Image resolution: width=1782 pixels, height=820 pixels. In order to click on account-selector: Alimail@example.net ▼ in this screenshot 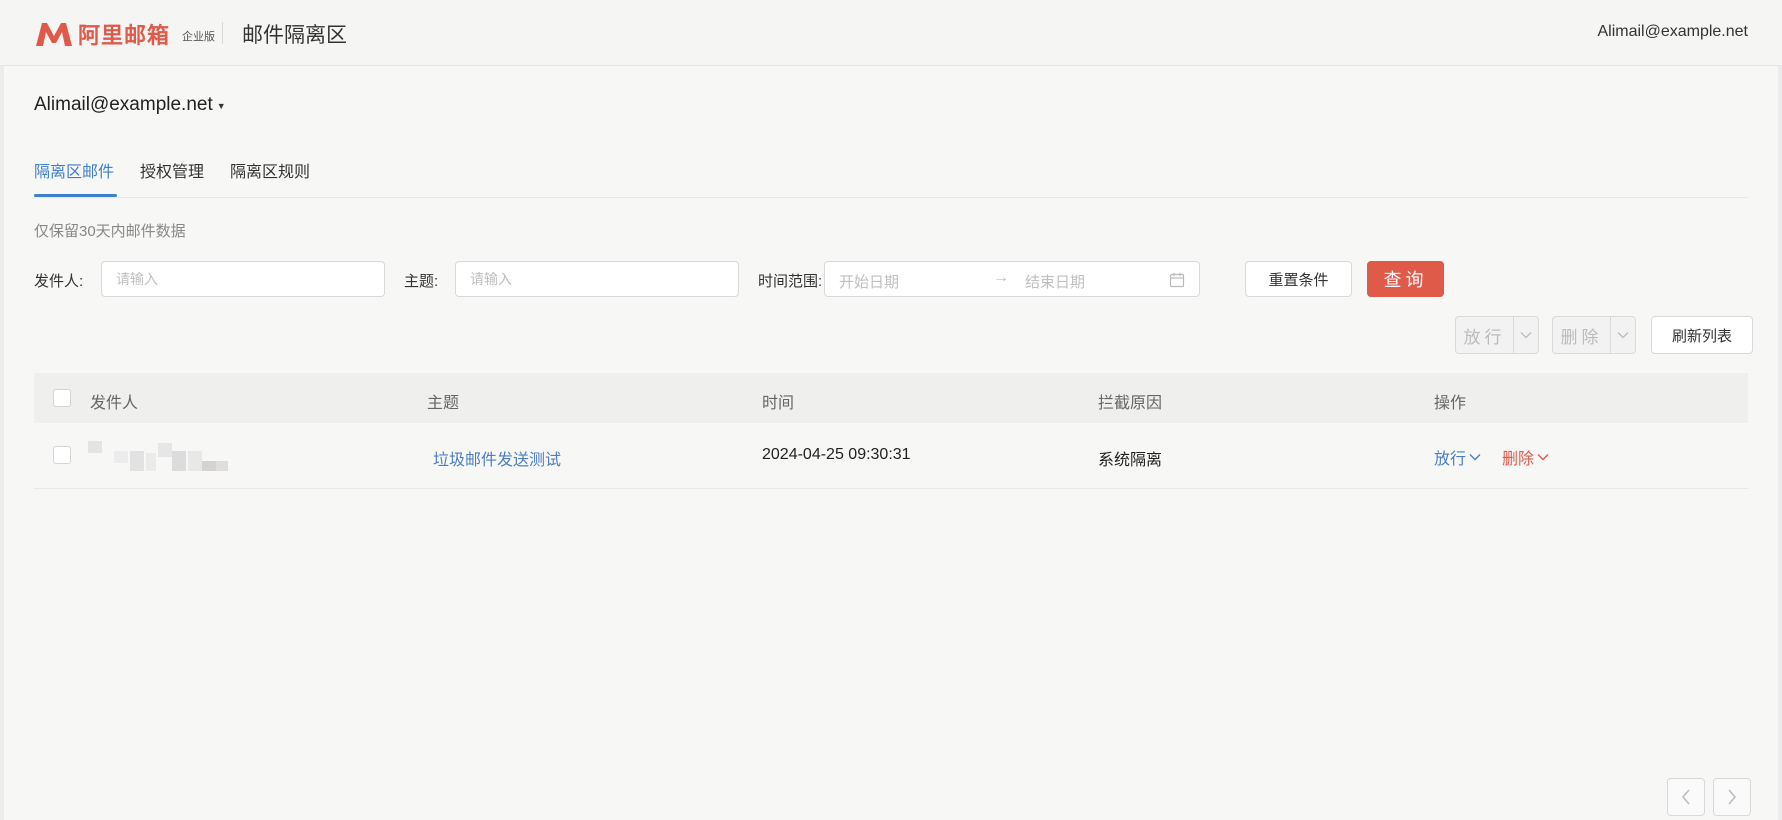, I will do `click(130, 105)`.